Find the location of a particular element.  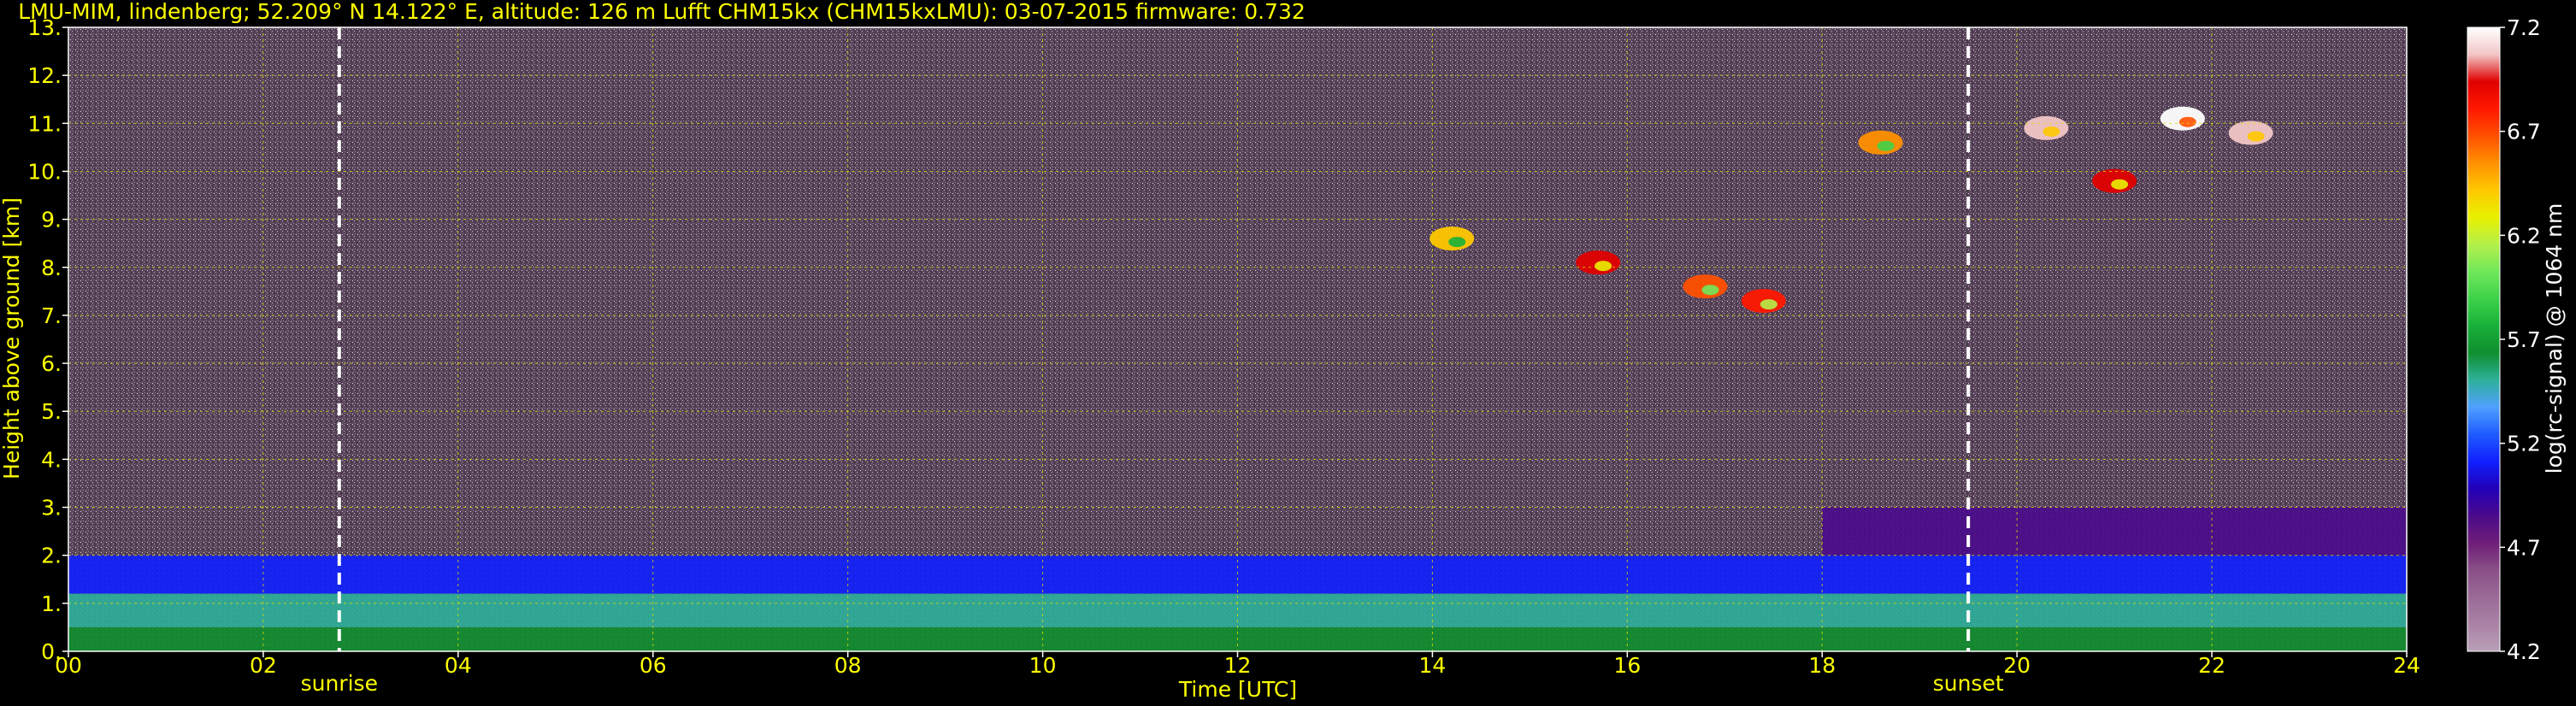

y-tick-label: 11. is located at coordinates (44, 123).